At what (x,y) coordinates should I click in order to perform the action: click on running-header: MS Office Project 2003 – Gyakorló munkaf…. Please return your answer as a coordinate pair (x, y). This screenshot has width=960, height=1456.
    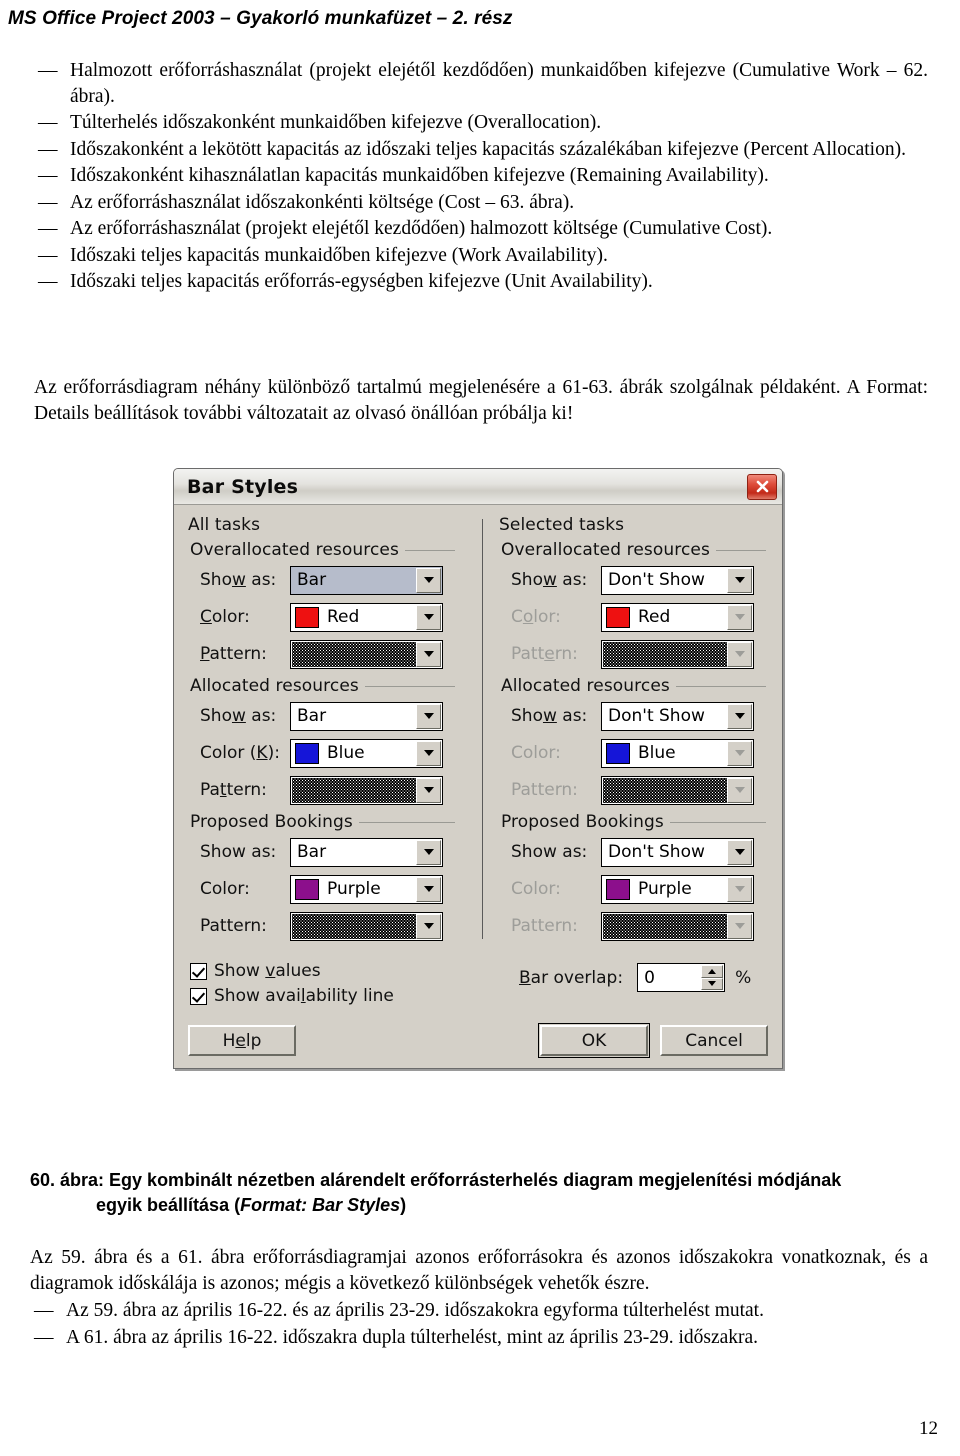
    Looking at the image, I should click on (260, 18).